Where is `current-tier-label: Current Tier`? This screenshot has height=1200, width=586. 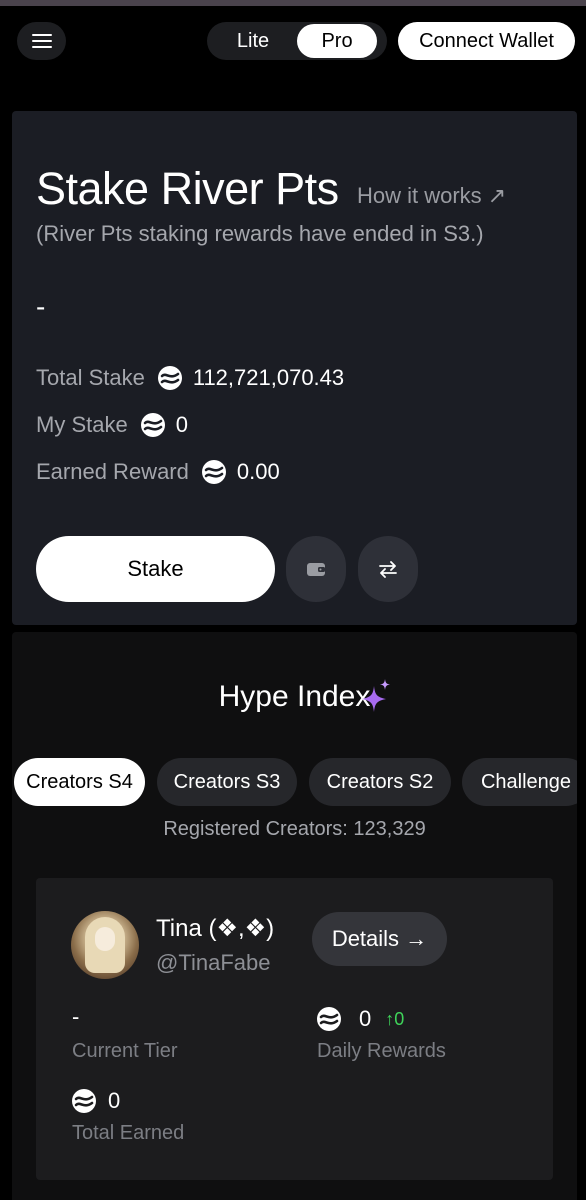 current-tier-label: Current Tier is located at coordinates (125, 1051).